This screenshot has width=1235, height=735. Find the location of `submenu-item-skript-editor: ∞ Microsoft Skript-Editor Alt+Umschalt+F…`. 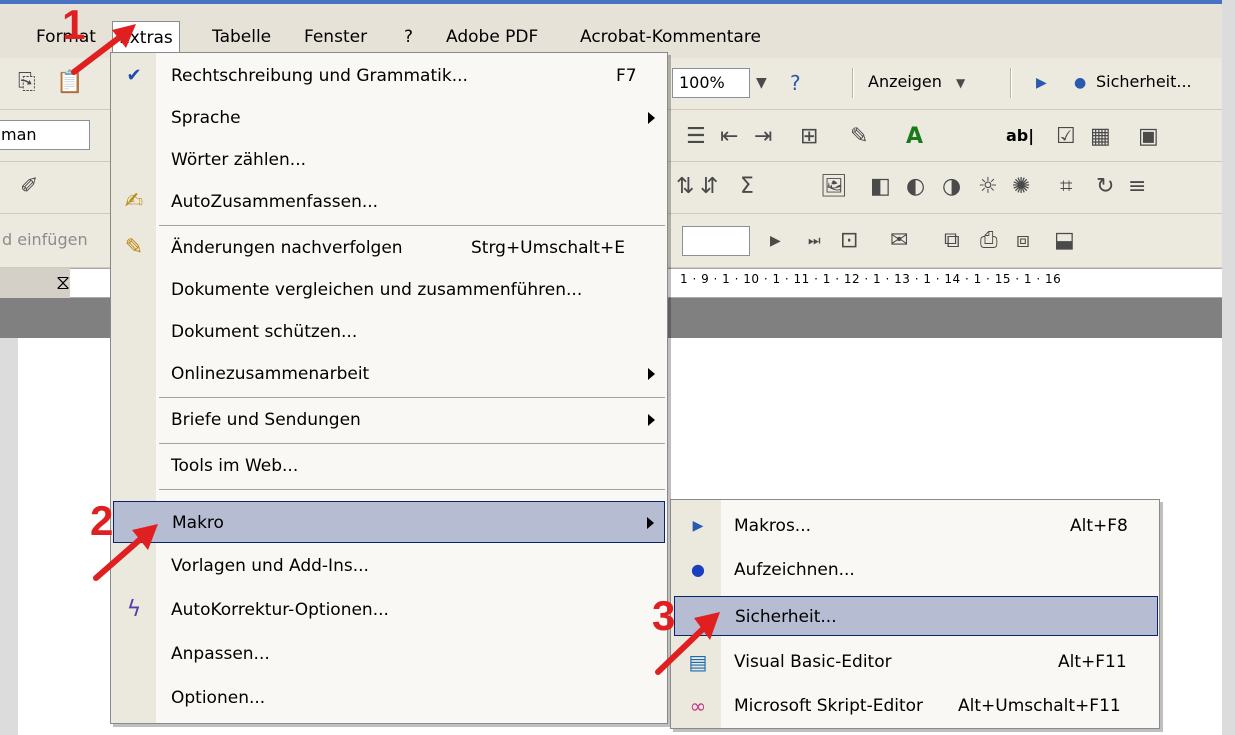

submenu-item-skript-editor: ∞ Microsoft Skript-Editor Alt+Umschalt+F… is located at coordinates (916, 706).